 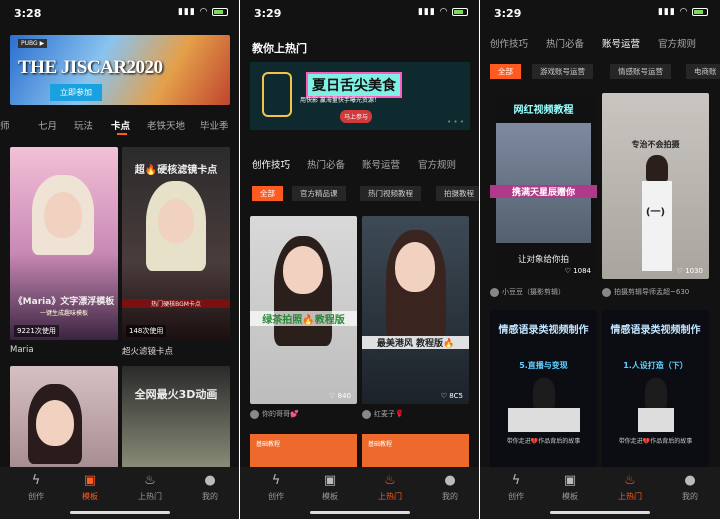 What do you see at coordinates (543, 191) in the screenshot?
I see `card-mid-caption: 携满天星辰赠你` at bounding box center [543, 191].